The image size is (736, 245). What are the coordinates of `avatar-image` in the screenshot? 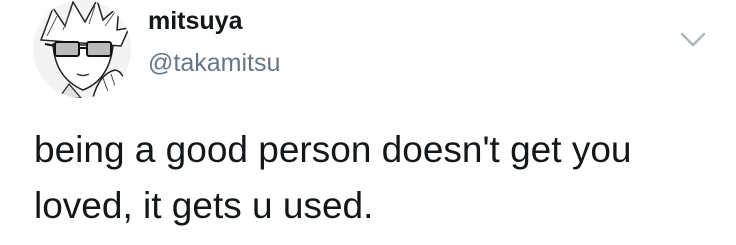 It's located at (82, 49).